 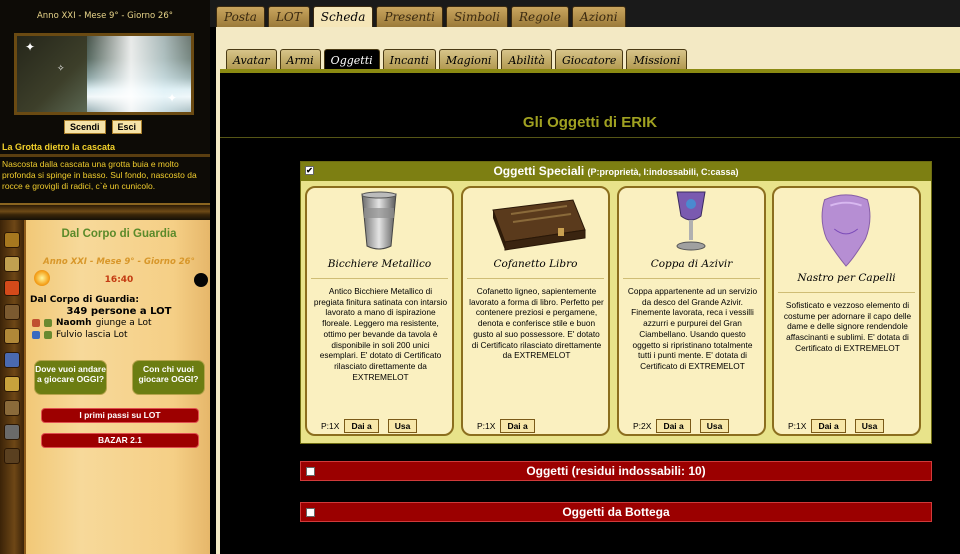 What do you see at coordinates (119, 262) in the screenshot?
I see `guard-date: Anno XXI - Mese 9° - Giorno 26°` at bounding box center [119, 262].